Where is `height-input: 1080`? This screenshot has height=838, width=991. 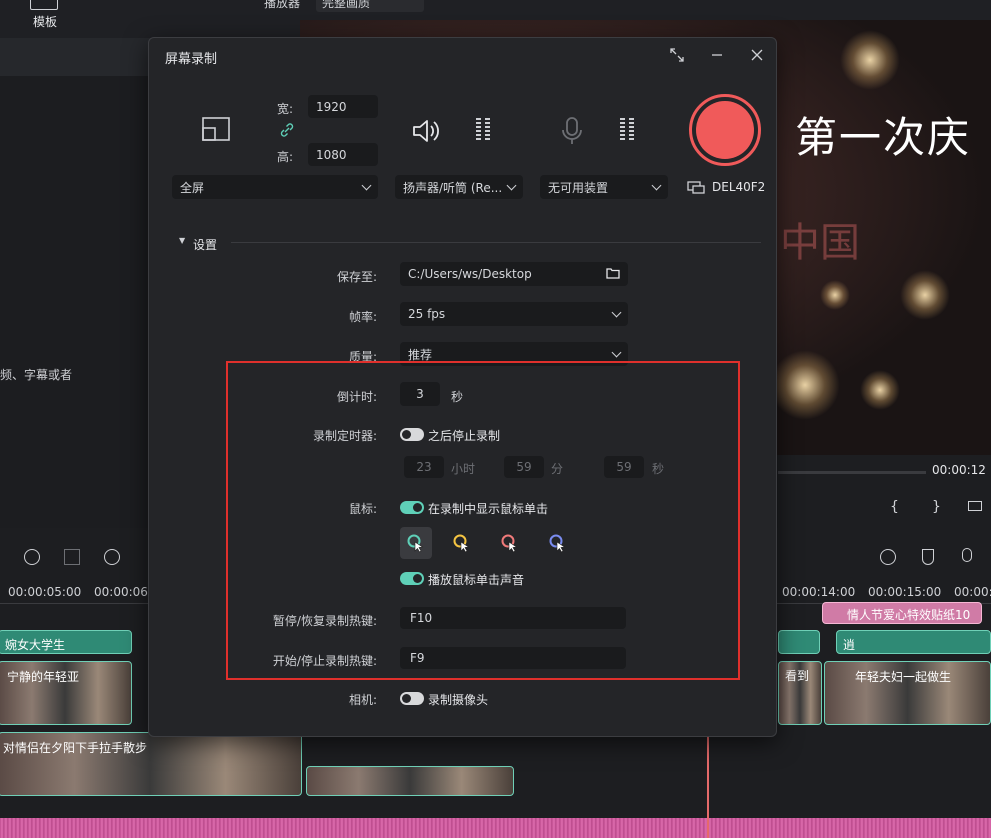 height-input: 1080 is located at coordinates (343, 154).